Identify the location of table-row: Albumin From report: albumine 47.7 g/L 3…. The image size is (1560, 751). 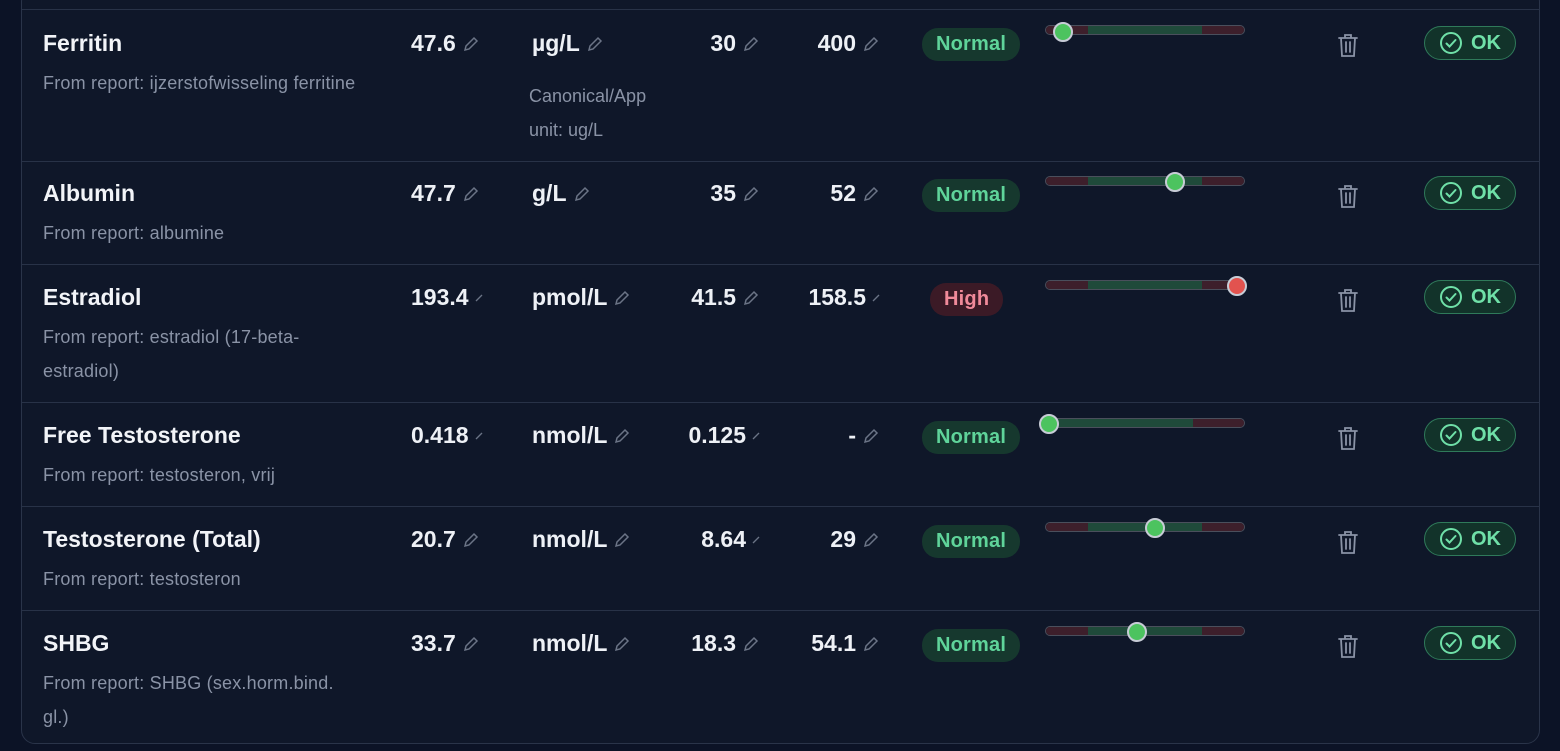
(781, 213).